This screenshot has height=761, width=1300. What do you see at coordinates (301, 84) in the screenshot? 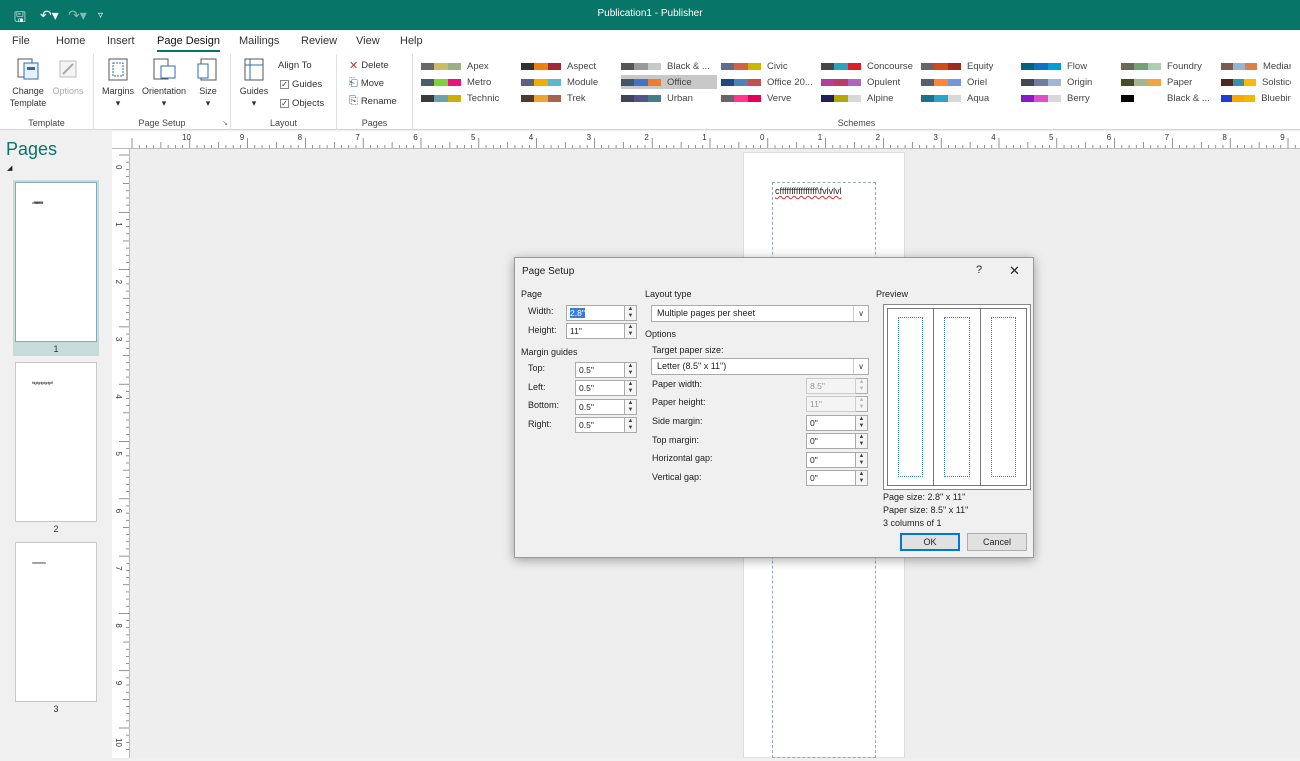
I see `guides-checkbox: ✓ Guides` at bounding box center [301, 84].